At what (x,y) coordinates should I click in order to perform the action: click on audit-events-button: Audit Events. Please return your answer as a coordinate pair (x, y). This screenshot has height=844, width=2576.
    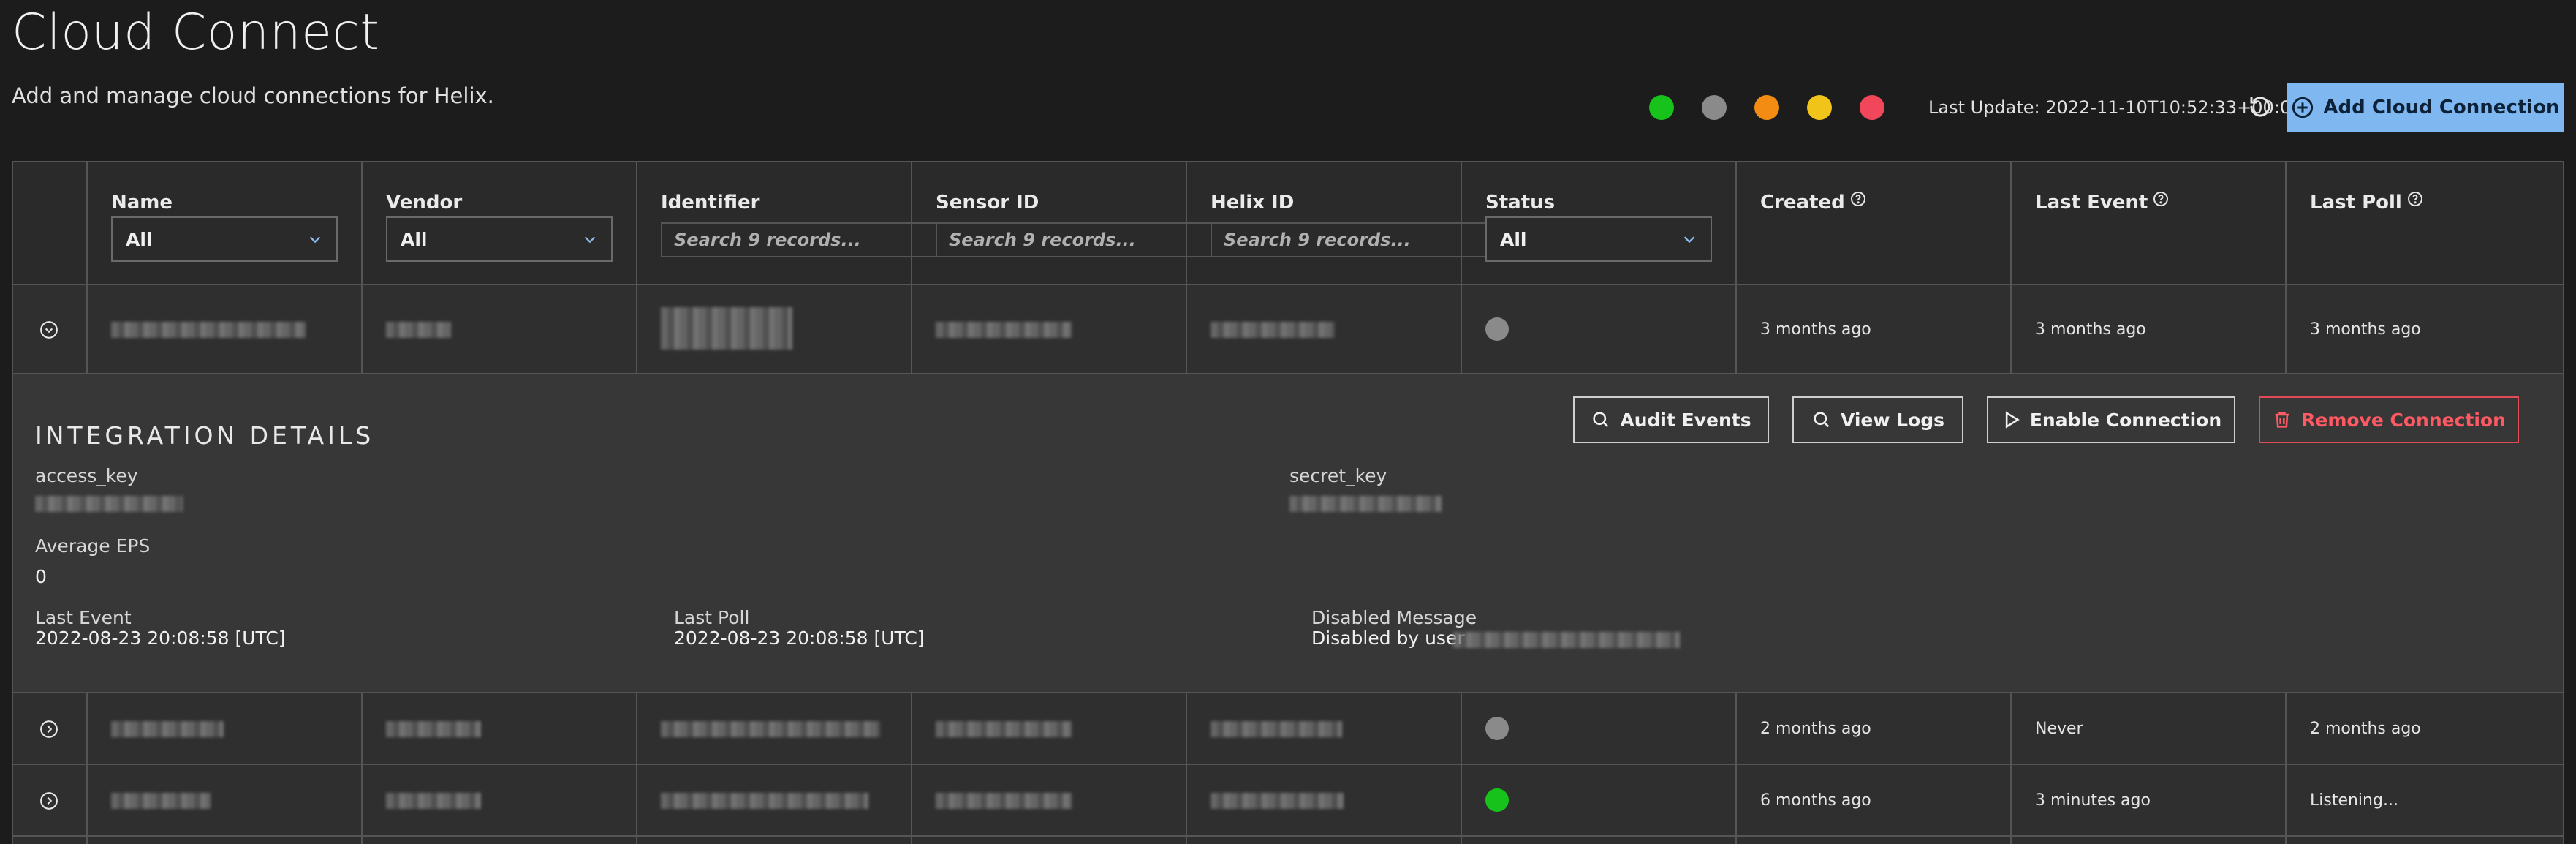
    Looking at the image, I should click on (1671, 419).